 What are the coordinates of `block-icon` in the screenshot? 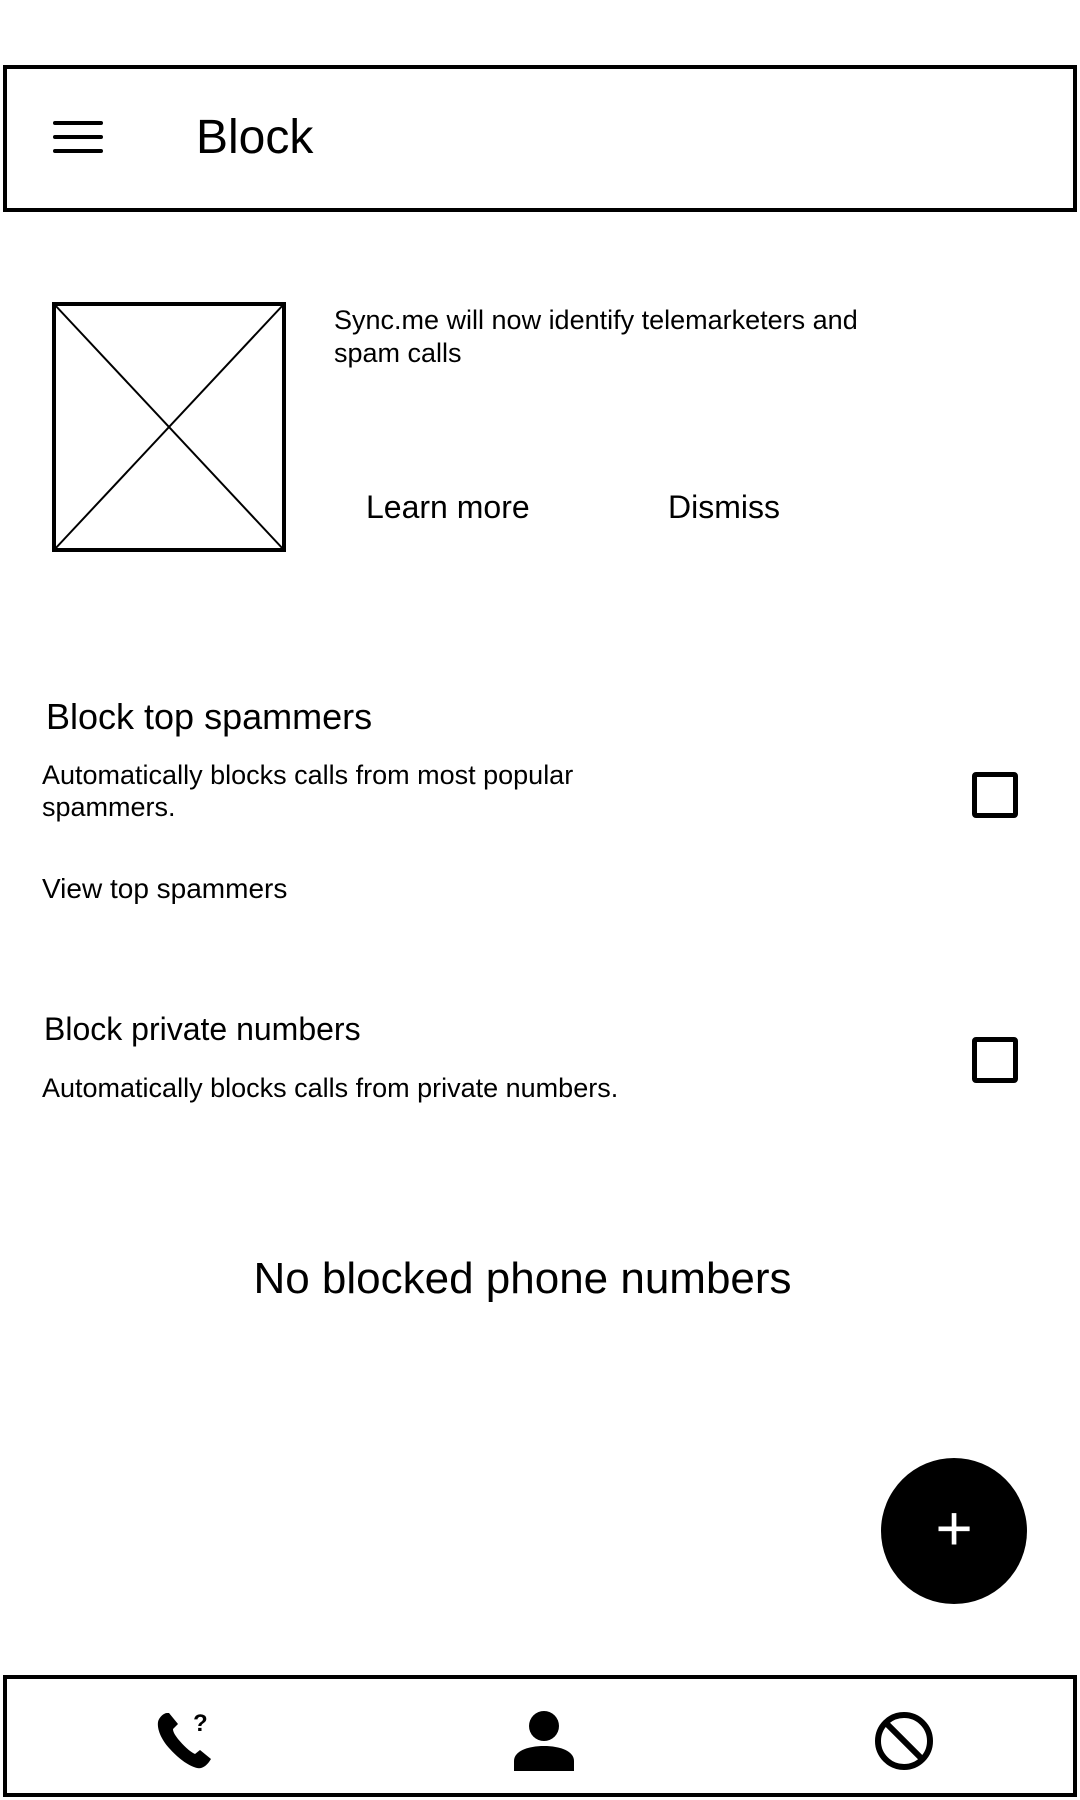 It's located at (904, 1741).